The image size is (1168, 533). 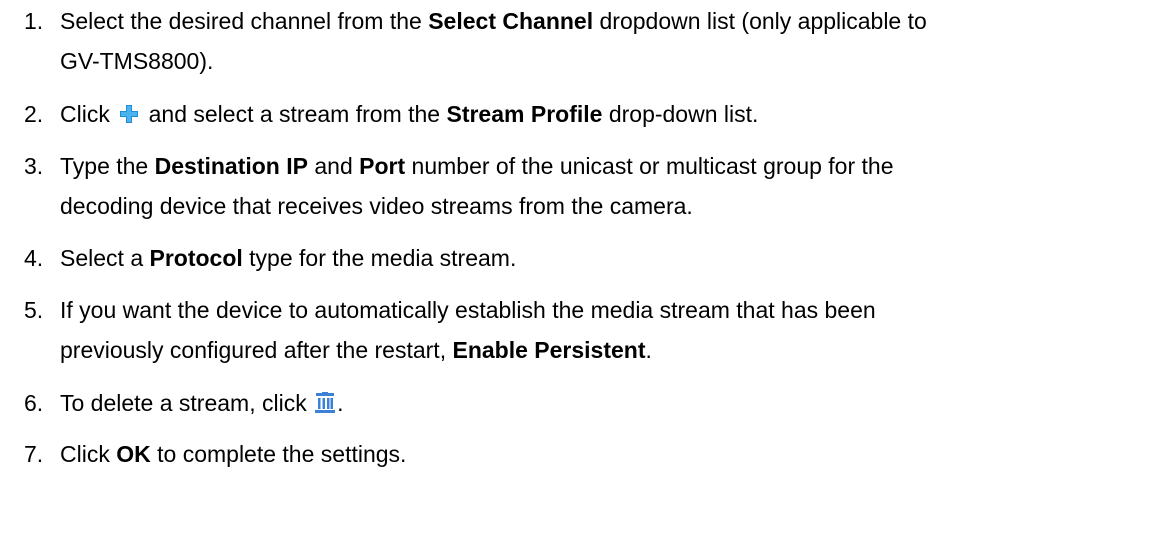 What do you see at coordinates (34, 310) in the screenshot?
I see `step-number: 5.` at bounding box center [34, 310].